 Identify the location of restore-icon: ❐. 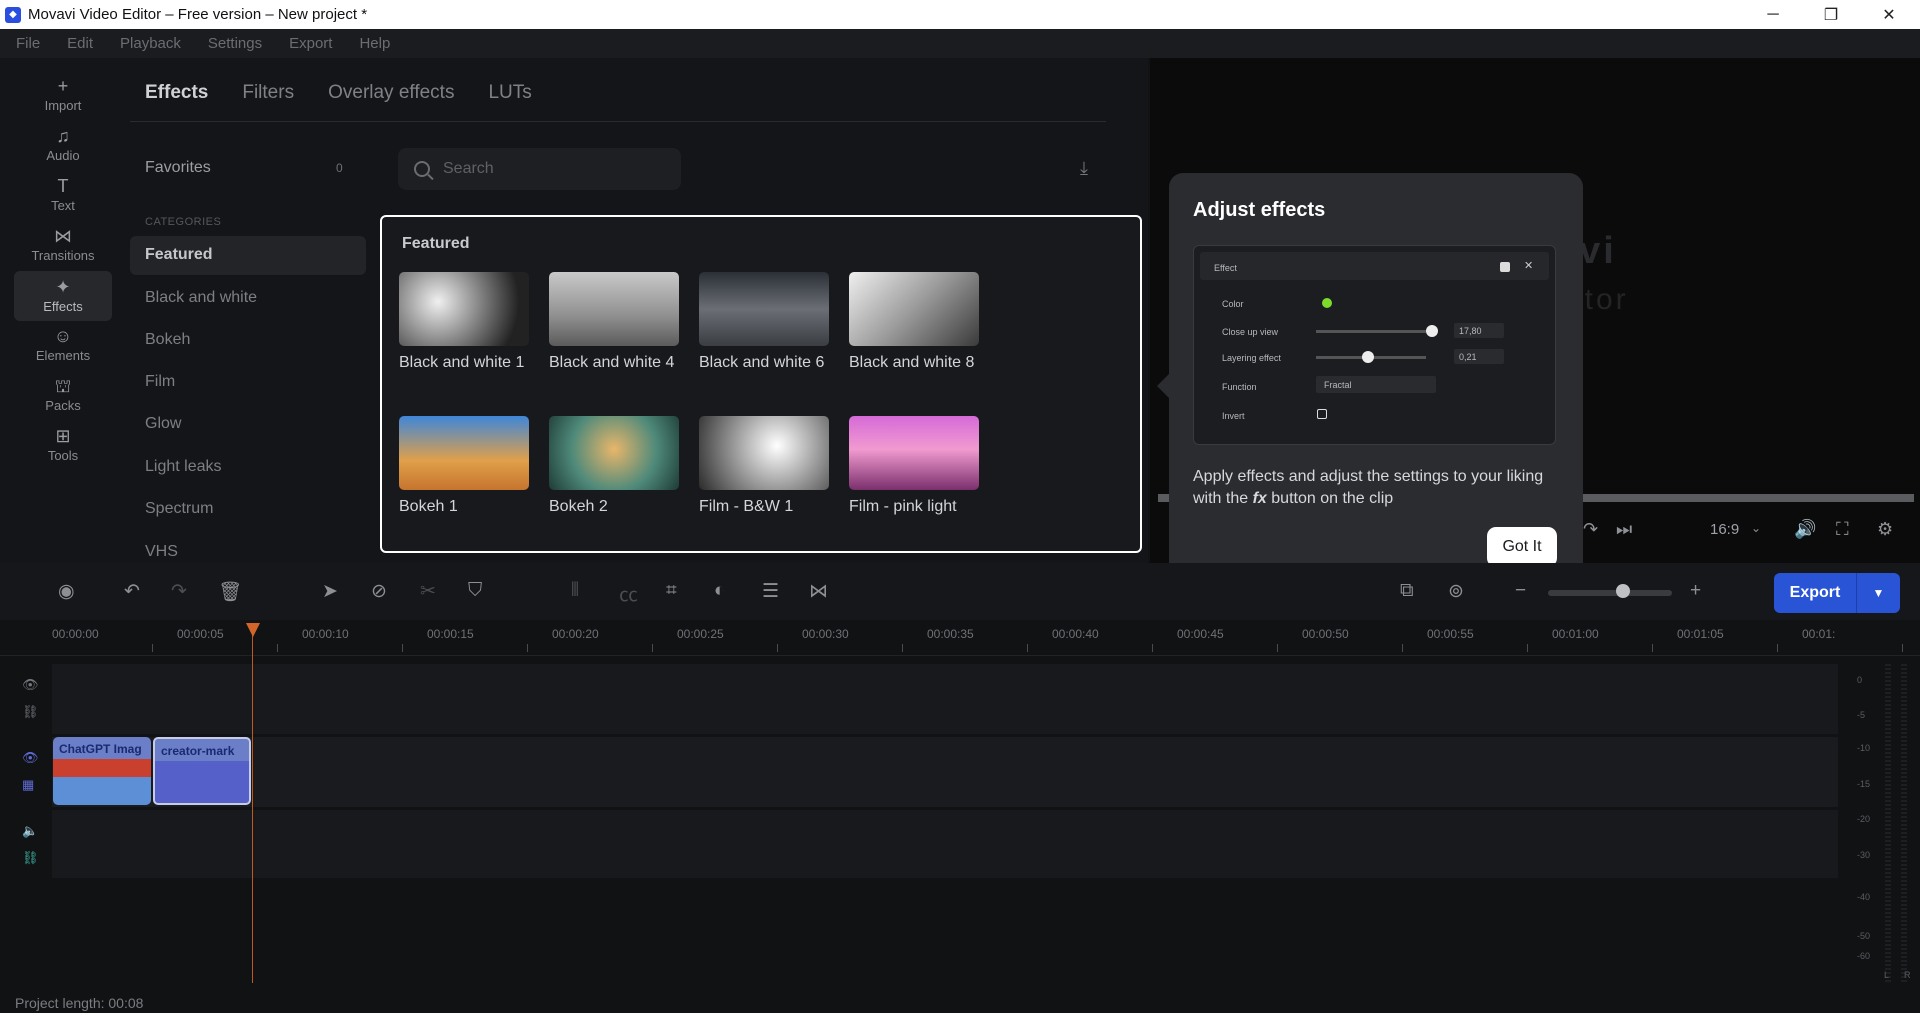
(1831, 14).